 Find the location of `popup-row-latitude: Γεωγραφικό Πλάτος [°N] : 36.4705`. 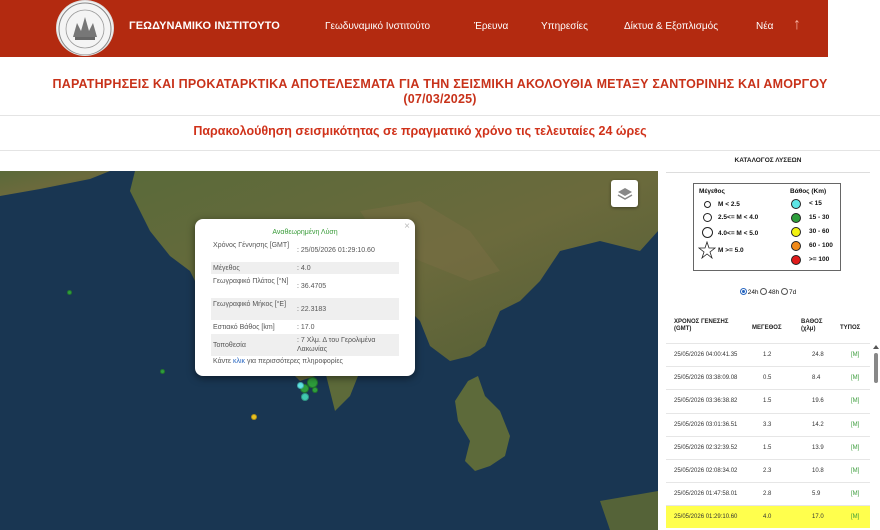

popup-row-latitude: Γεωγραφικό Πλάτος [°N] : 36.4705 is located at coordinates (305, 286).